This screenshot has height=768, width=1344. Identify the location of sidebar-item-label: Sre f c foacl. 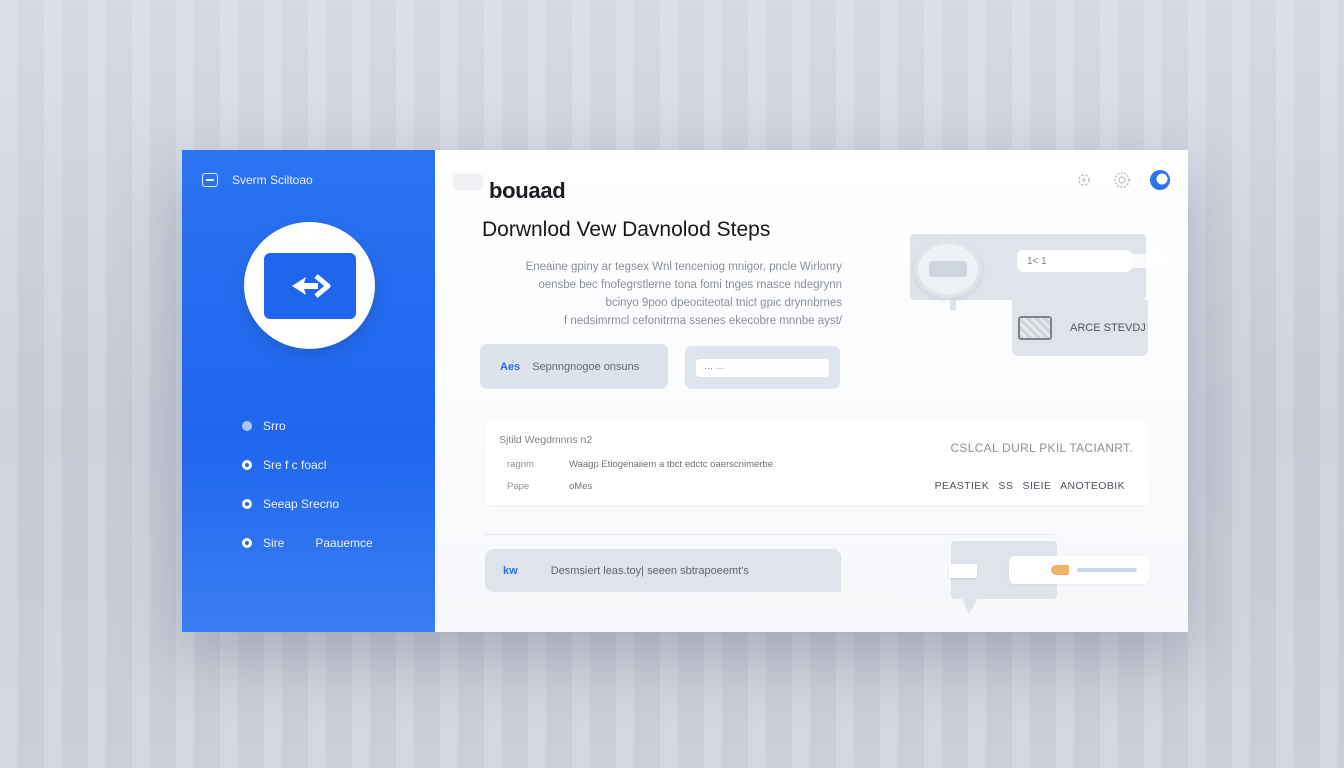
(295, 465).